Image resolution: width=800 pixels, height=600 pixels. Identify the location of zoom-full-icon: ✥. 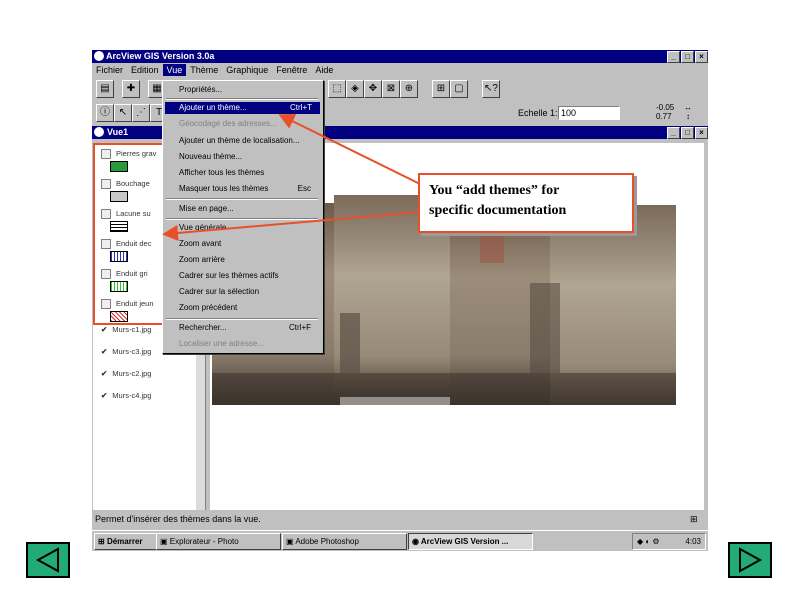
(373, 89).